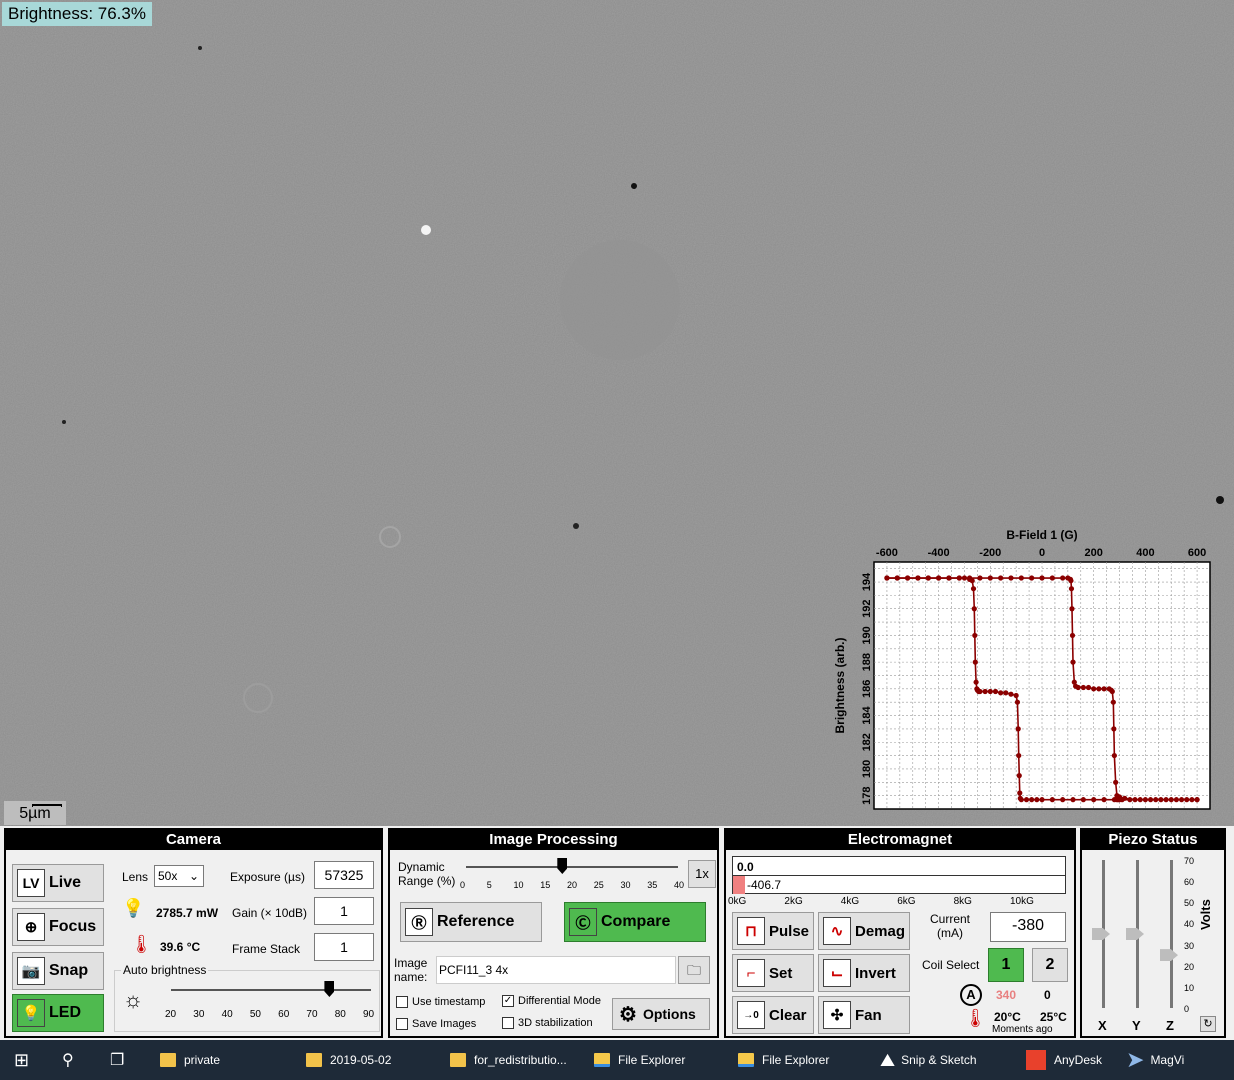 This screenshot has width=1234, height=1080. I want to click on options-button: ⚙ Options, so click(661, 1014).